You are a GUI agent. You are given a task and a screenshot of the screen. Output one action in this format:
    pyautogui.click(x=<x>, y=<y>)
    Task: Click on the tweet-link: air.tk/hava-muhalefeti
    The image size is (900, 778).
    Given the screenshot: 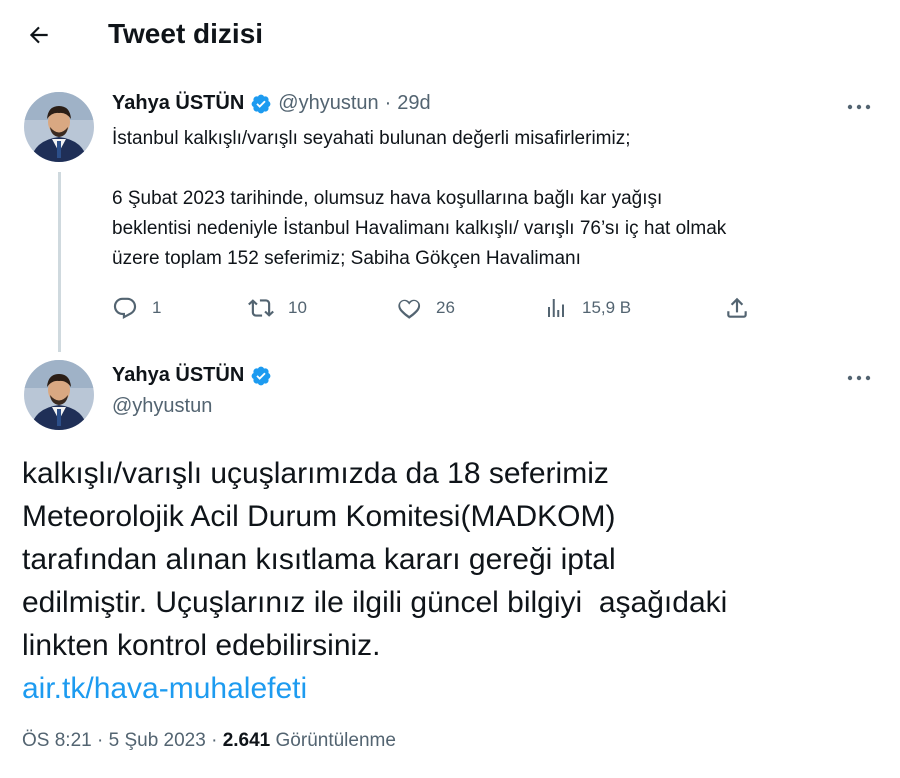 What is the action you would take?
    pyautogui.click(x=164, y=688)
    